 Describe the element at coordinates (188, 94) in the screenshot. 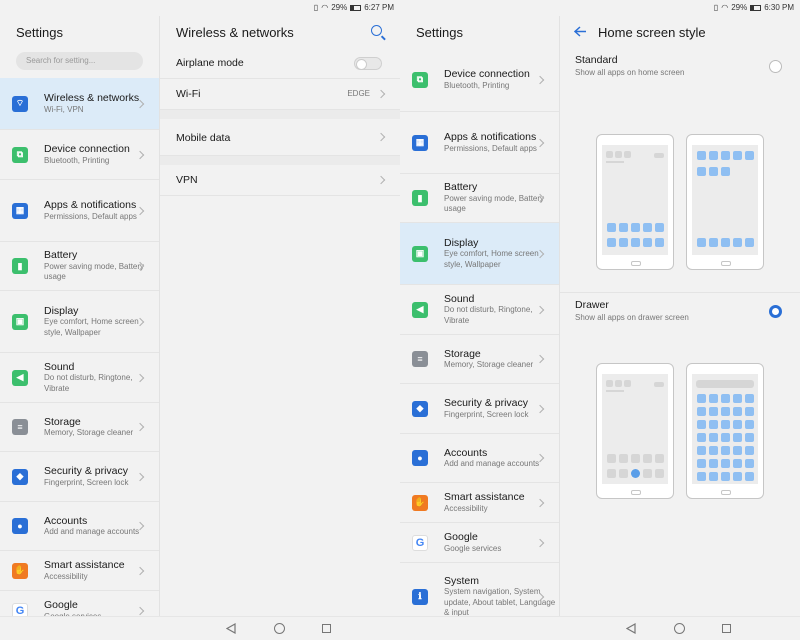

I see `wifi-label: Wi-Fi` at that location.